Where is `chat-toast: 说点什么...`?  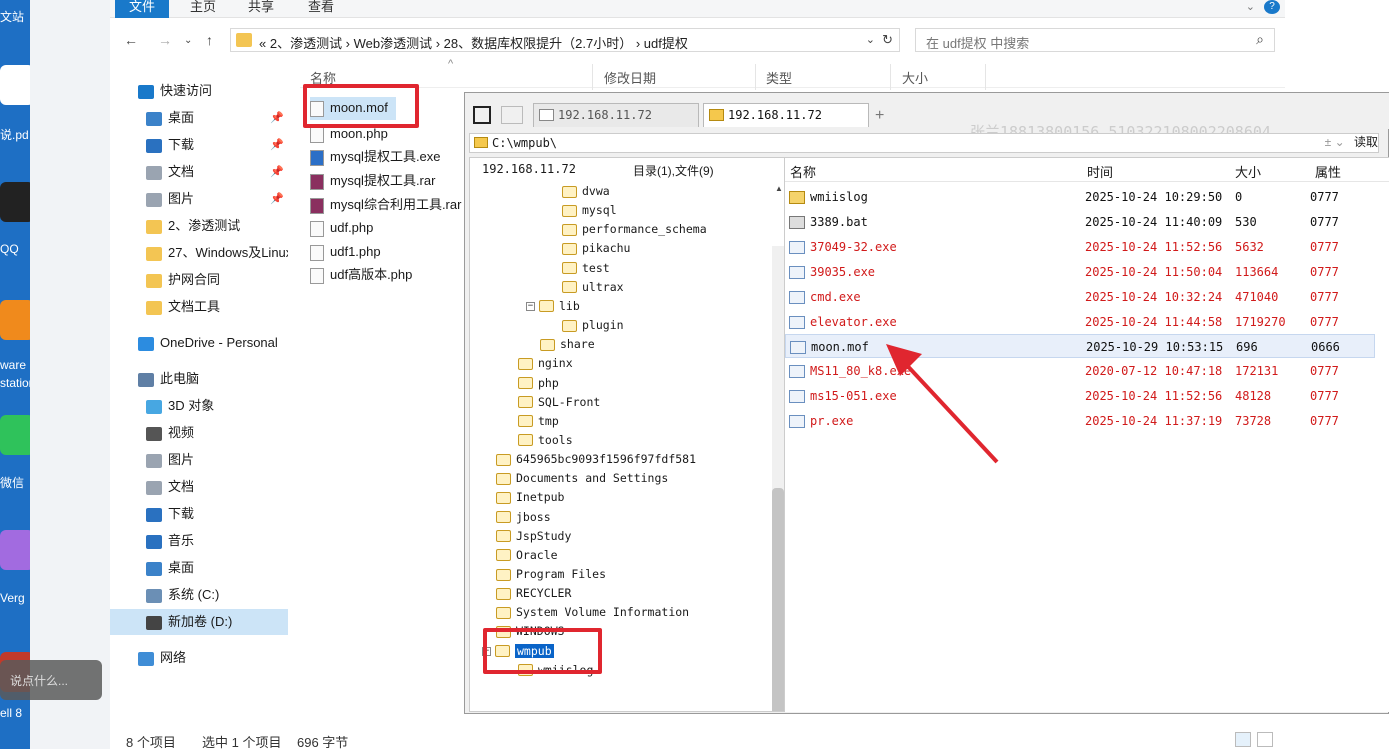 chat-toast: 说点什么... is located at coordinates (51, 680).